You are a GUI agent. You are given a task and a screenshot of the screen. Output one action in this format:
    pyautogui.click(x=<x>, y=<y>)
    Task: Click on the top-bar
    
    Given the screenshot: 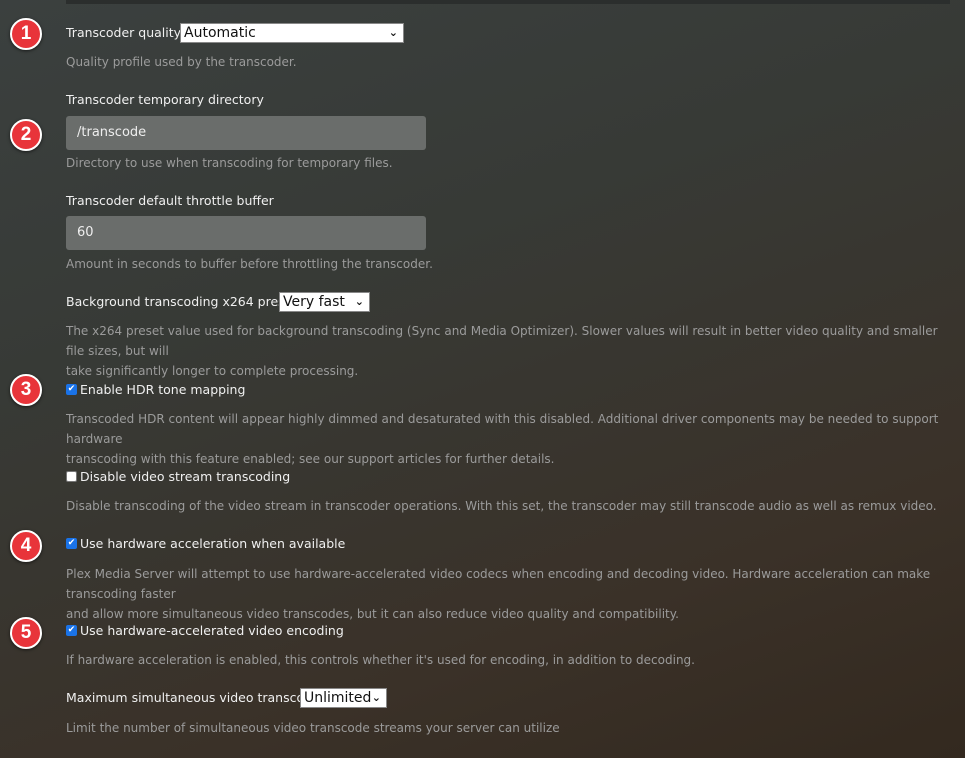 What is the action you would take?
    pyautogui.click(x=508, y=2)
    